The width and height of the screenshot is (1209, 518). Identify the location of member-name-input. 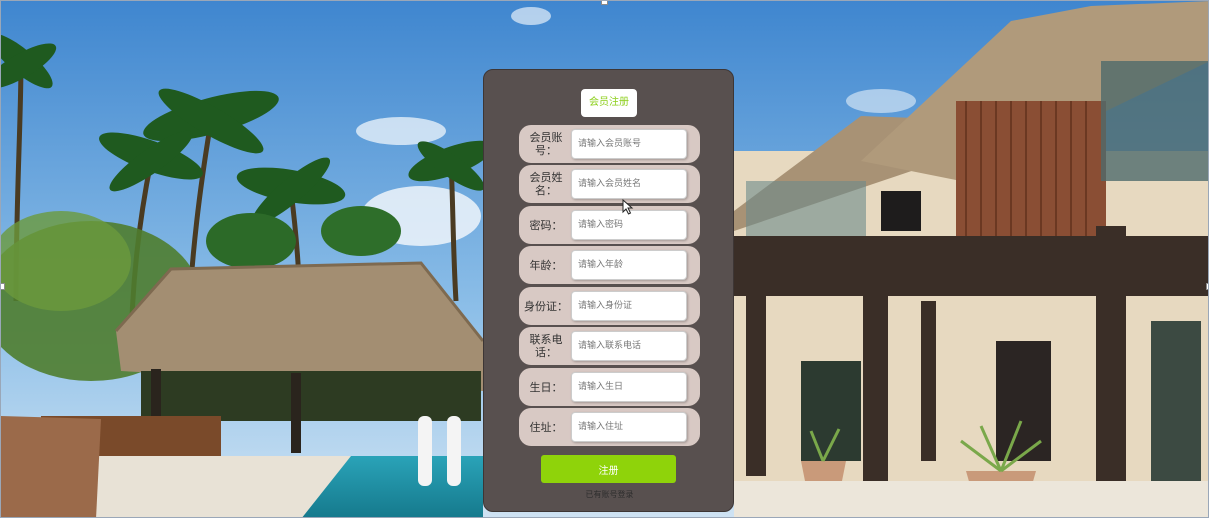
(629, 184).